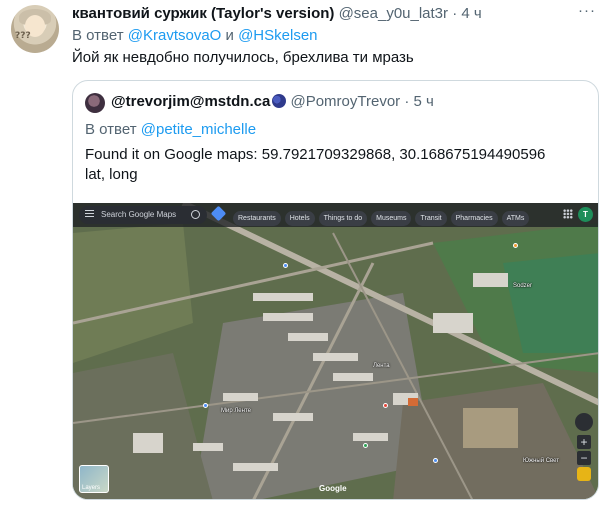 This screenshot has height=513, width=608. What do you see at coordinates (23, 36) in the screenshot?
I see `avatar-question-marks: ???` at bounding box center [23, 36].